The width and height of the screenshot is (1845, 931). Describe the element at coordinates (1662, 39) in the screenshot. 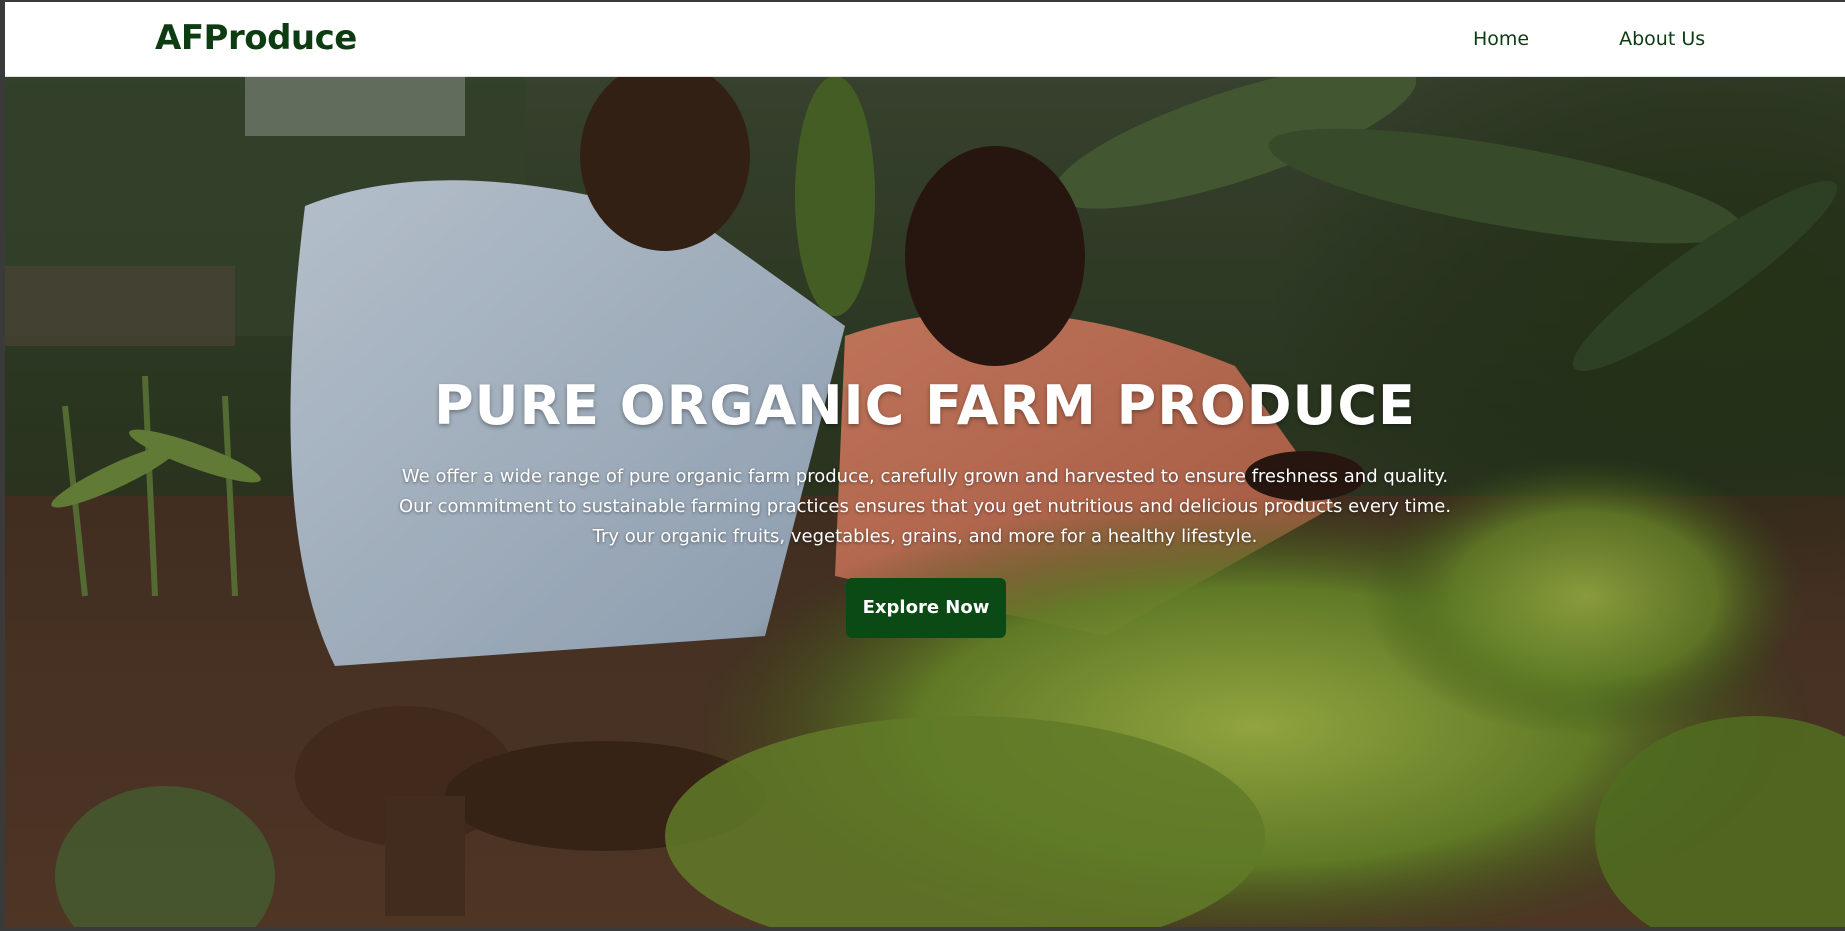

I see `nav-about-us-link: About Us` at that location.